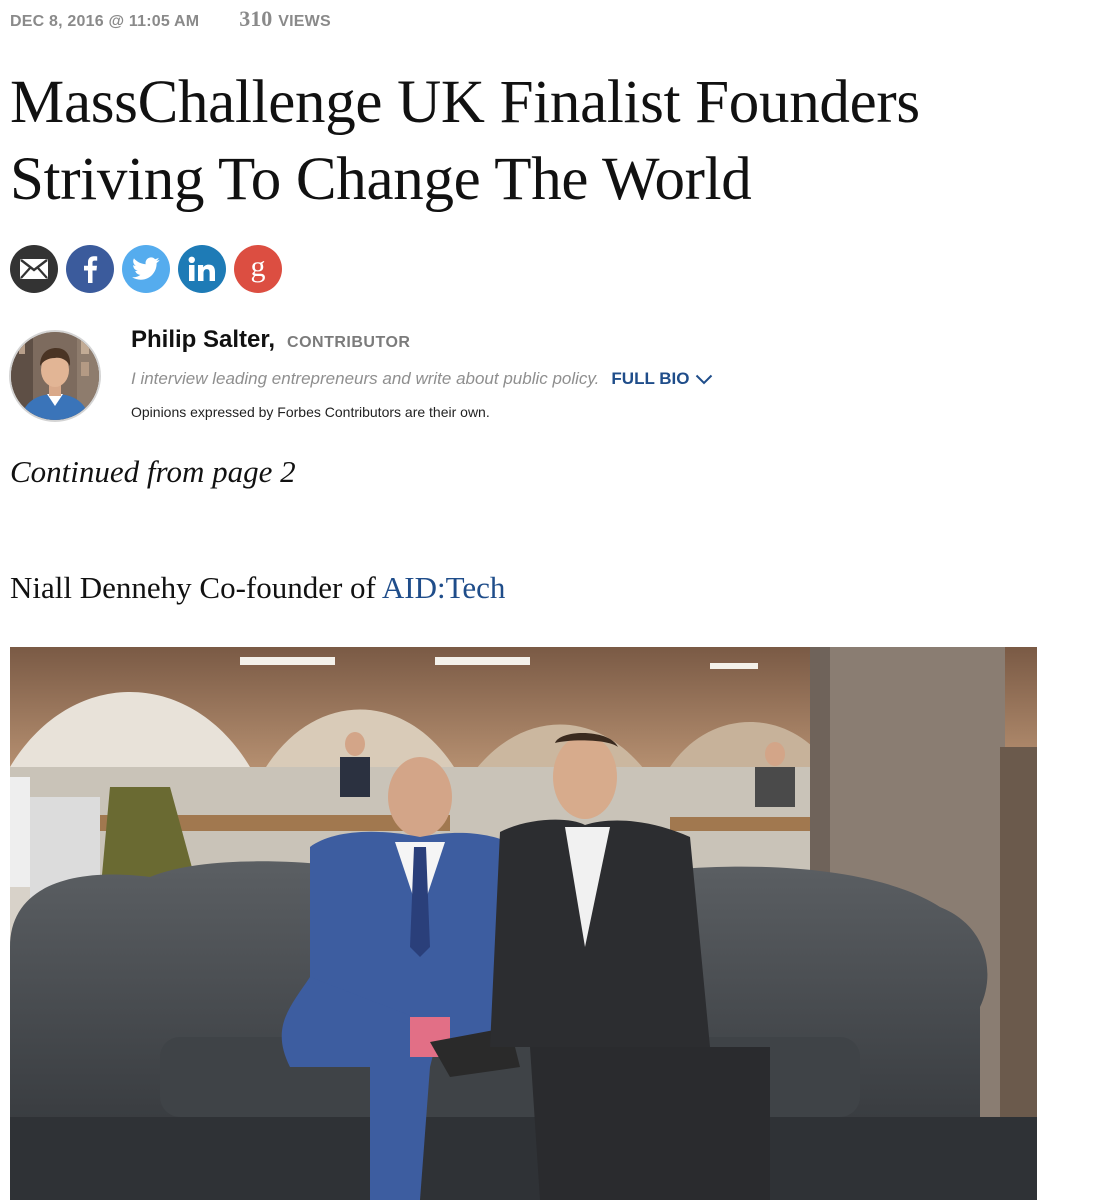 This screenshot has width=1105, height=1200. I want to click on author-avatar, so click(55, 376).